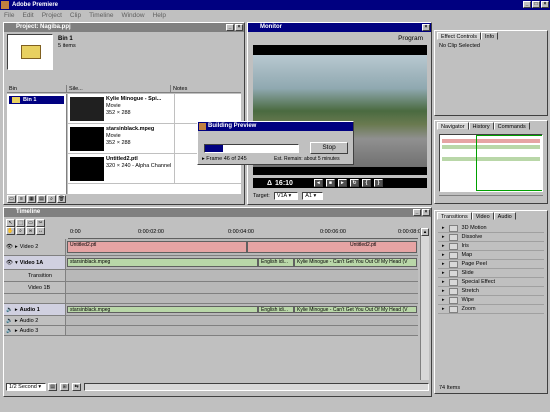  Describe the element at coordinates (51, 199) in the screenshot. I see `find-icon: ⌕` at that location.